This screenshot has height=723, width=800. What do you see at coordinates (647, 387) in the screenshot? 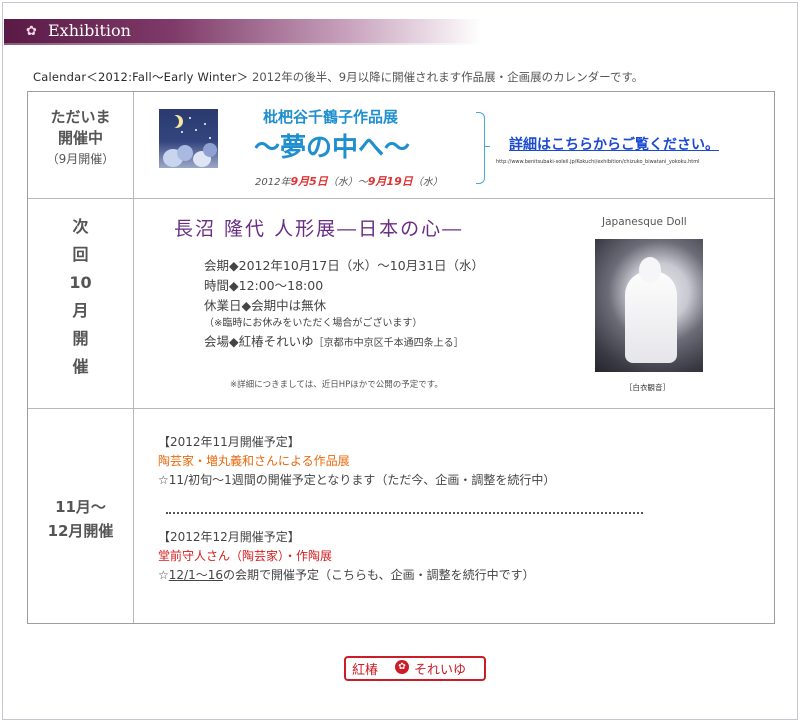
I see `photo-caption: ［白衣観音］` at bounding box center [647, 387].